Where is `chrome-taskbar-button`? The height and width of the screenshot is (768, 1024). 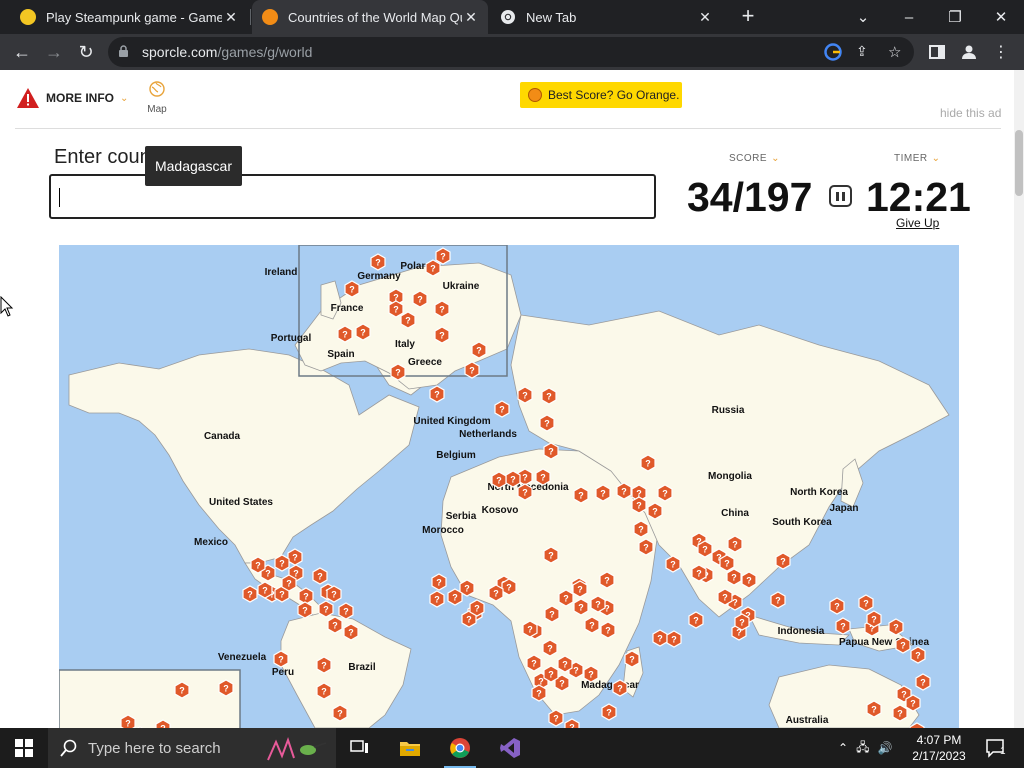 chrome-taskbar-button is located at coordinates (460, 748).